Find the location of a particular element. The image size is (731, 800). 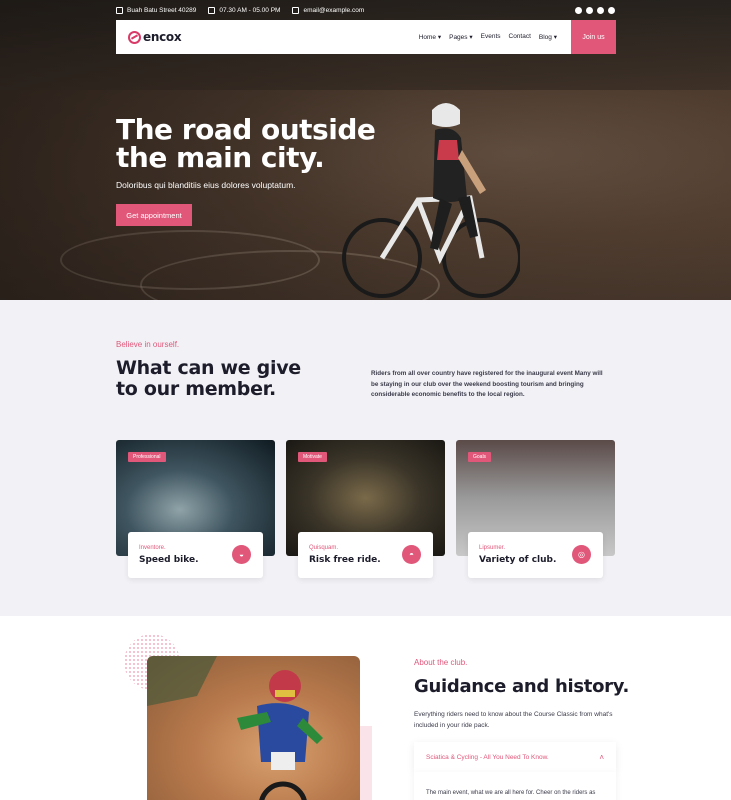

site-logo: encox is located at coordinates (155, 37).